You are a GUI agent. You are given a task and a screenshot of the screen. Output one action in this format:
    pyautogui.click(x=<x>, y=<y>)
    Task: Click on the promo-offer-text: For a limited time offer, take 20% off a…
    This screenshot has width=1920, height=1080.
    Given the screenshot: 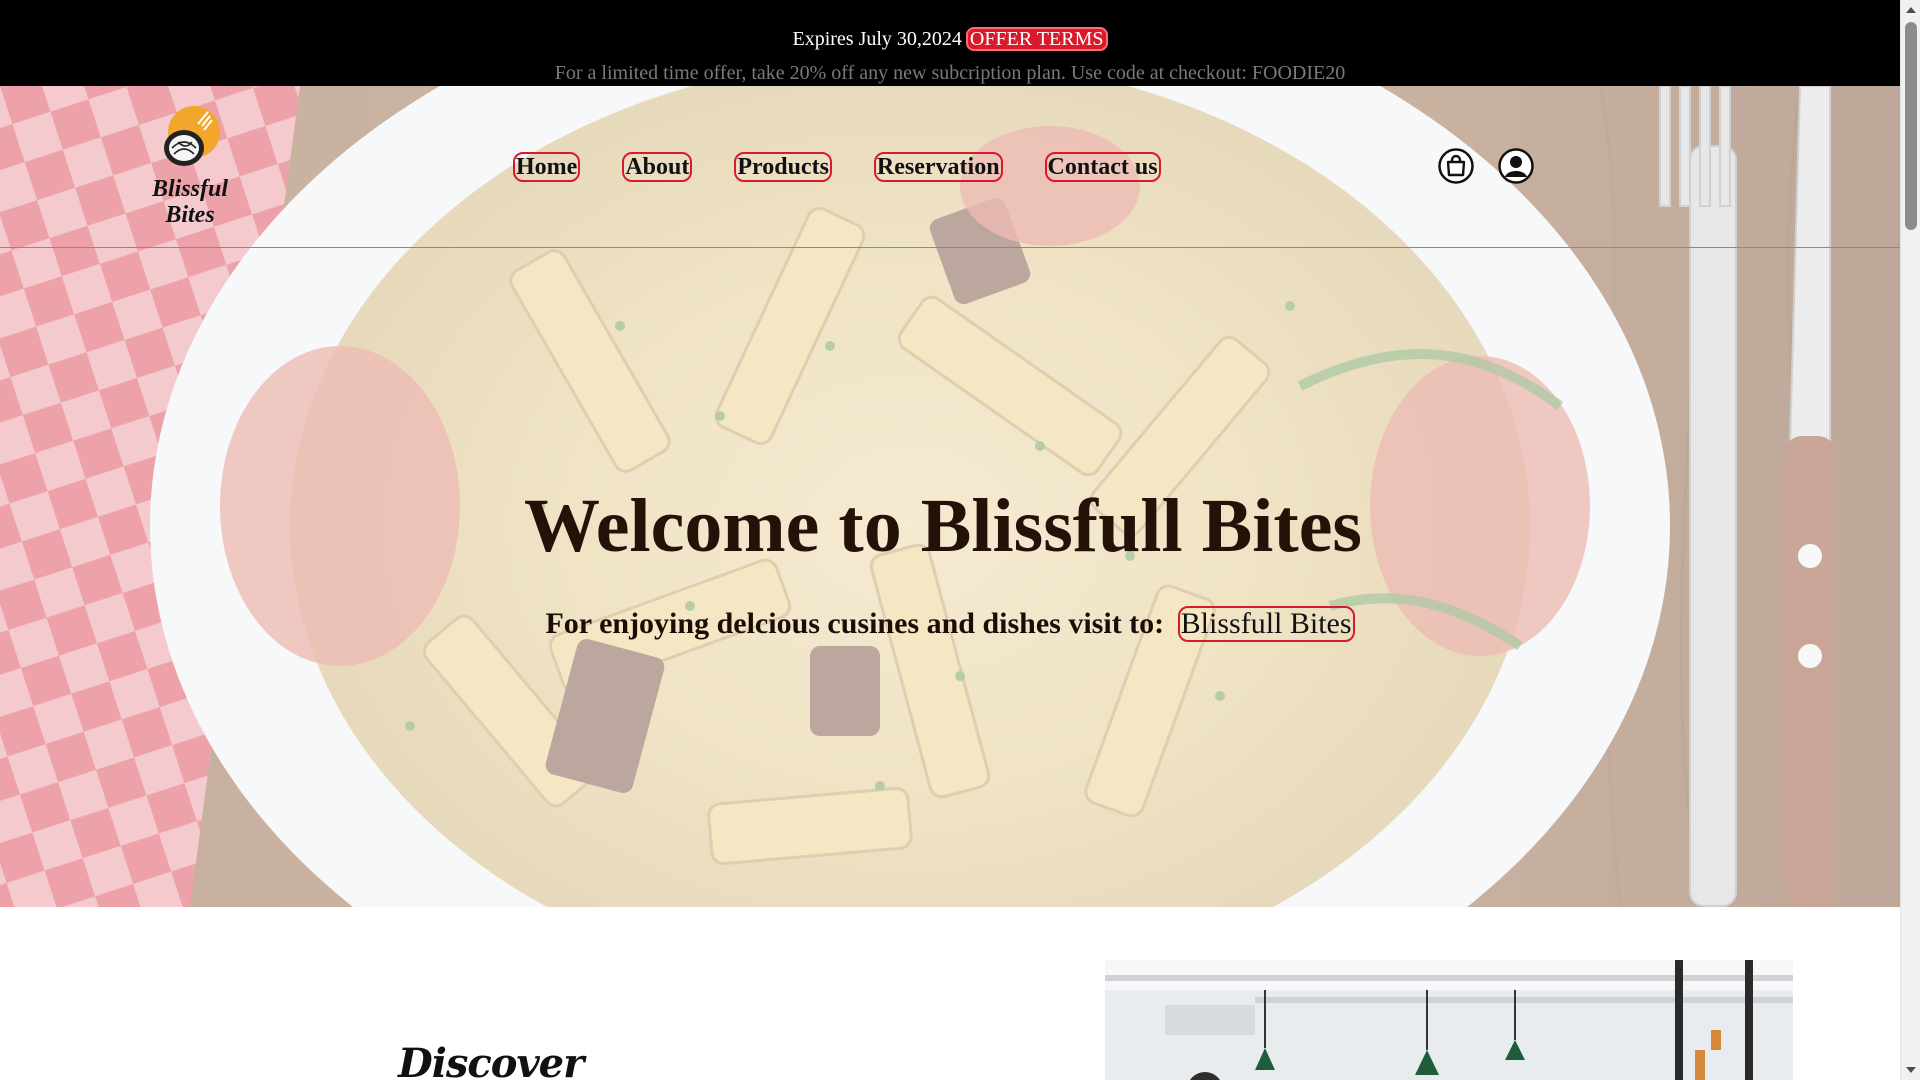 What is the action you would take?
    pyautogui.click(x=950, y=73)
    